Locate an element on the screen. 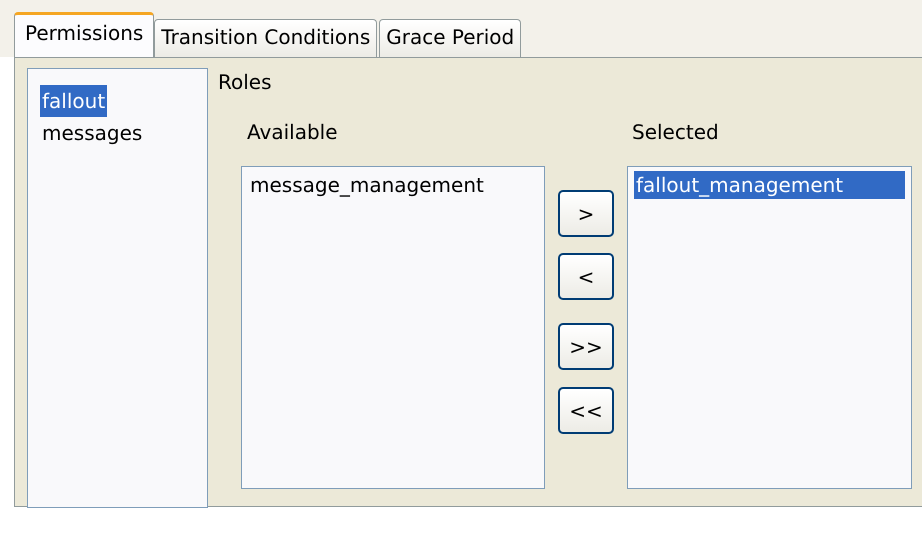 The height and width of the screenshot is (537, 922). tab: Permissions is located at coordinates (84, 34).